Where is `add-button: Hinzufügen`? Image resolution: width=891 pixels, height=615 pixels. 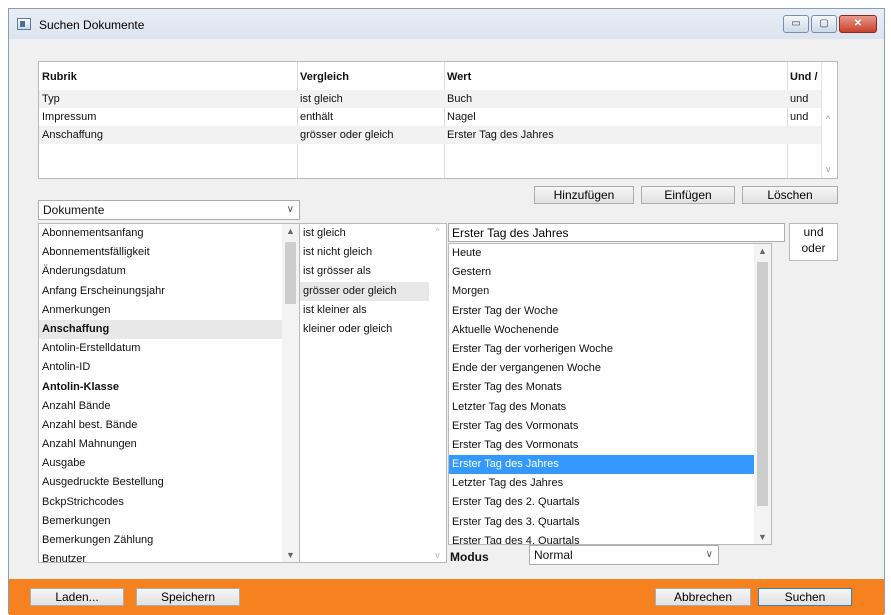 add-button: Hinzufügen is located at coordinates (584, 195).